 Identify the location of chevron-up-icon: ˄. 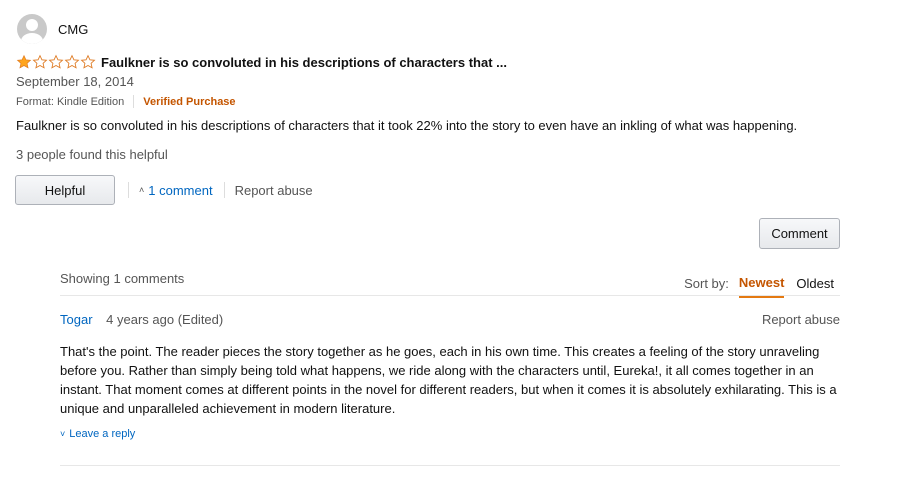
(142, 190).